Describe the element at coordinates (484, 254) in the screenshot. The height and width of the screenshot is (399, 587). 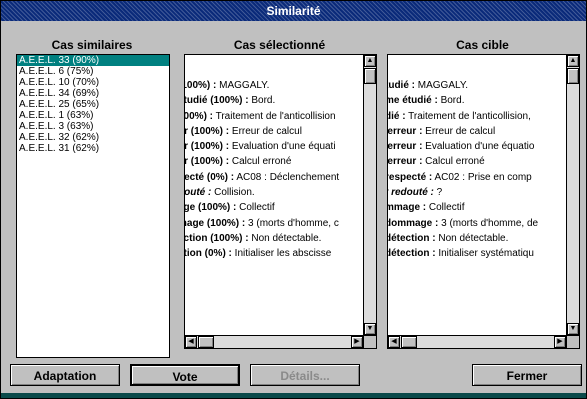
I see `field-value: Initialiser systématiqu` at that location.